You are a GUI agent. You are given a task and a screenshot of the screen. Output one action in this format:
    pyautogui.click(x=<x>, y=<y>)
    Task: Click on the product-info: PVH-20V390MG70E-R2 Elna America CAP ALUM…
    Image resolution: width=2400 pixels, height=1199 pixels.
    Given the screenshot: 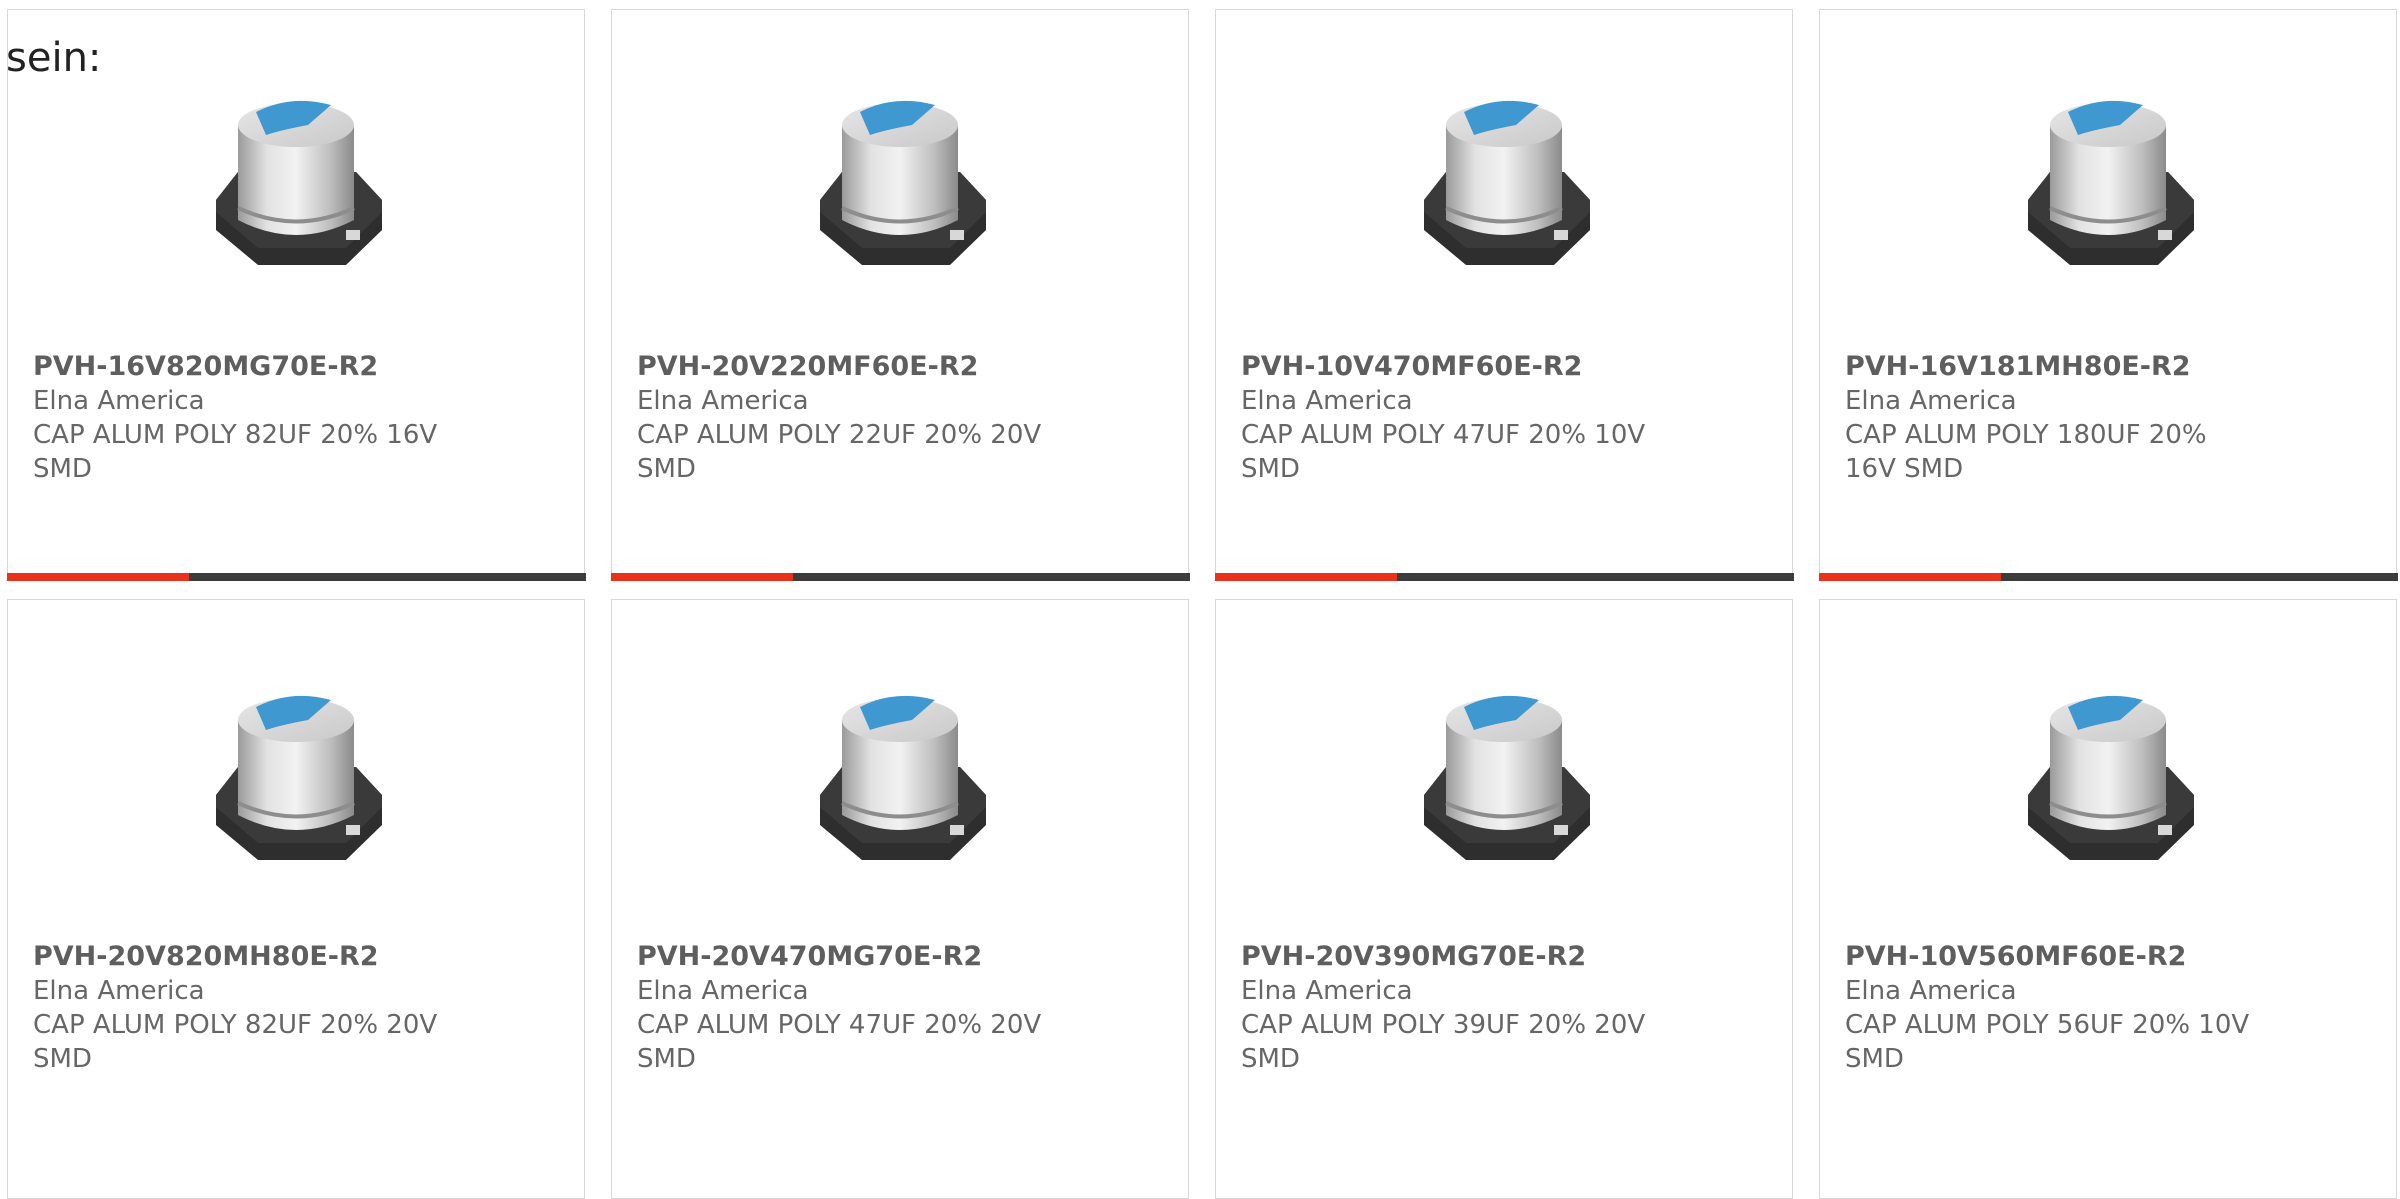 What is the action you would take?
    pyautogui.click(x=1506, y=1008)
    